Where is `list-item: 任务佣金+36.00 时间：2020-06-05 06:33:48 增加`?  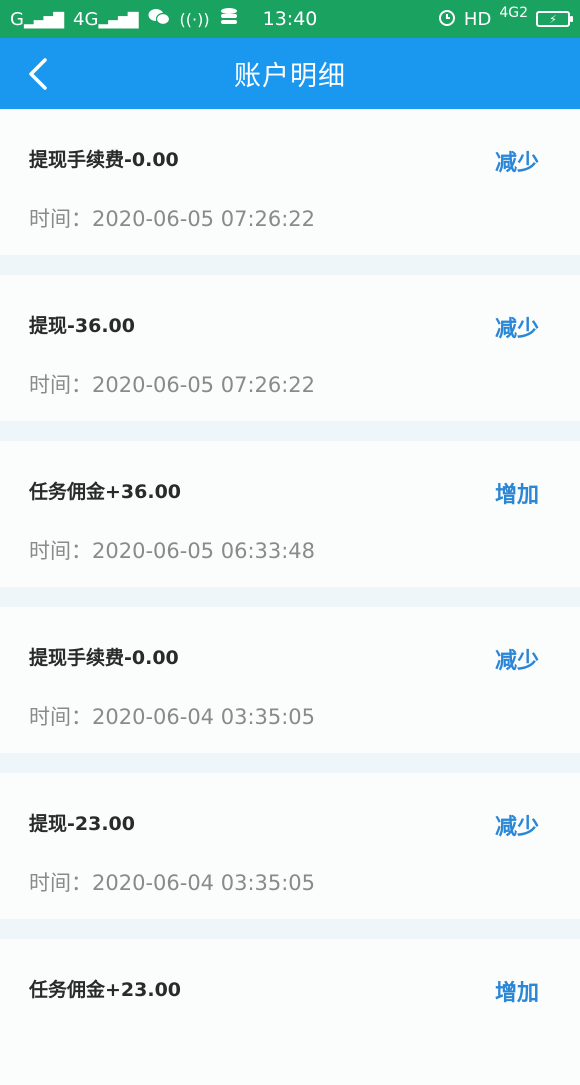 list-item: 任务佣金+36.00 时间：2020-06-05 06:33:48 增加 is located at coordinates (290, 514).